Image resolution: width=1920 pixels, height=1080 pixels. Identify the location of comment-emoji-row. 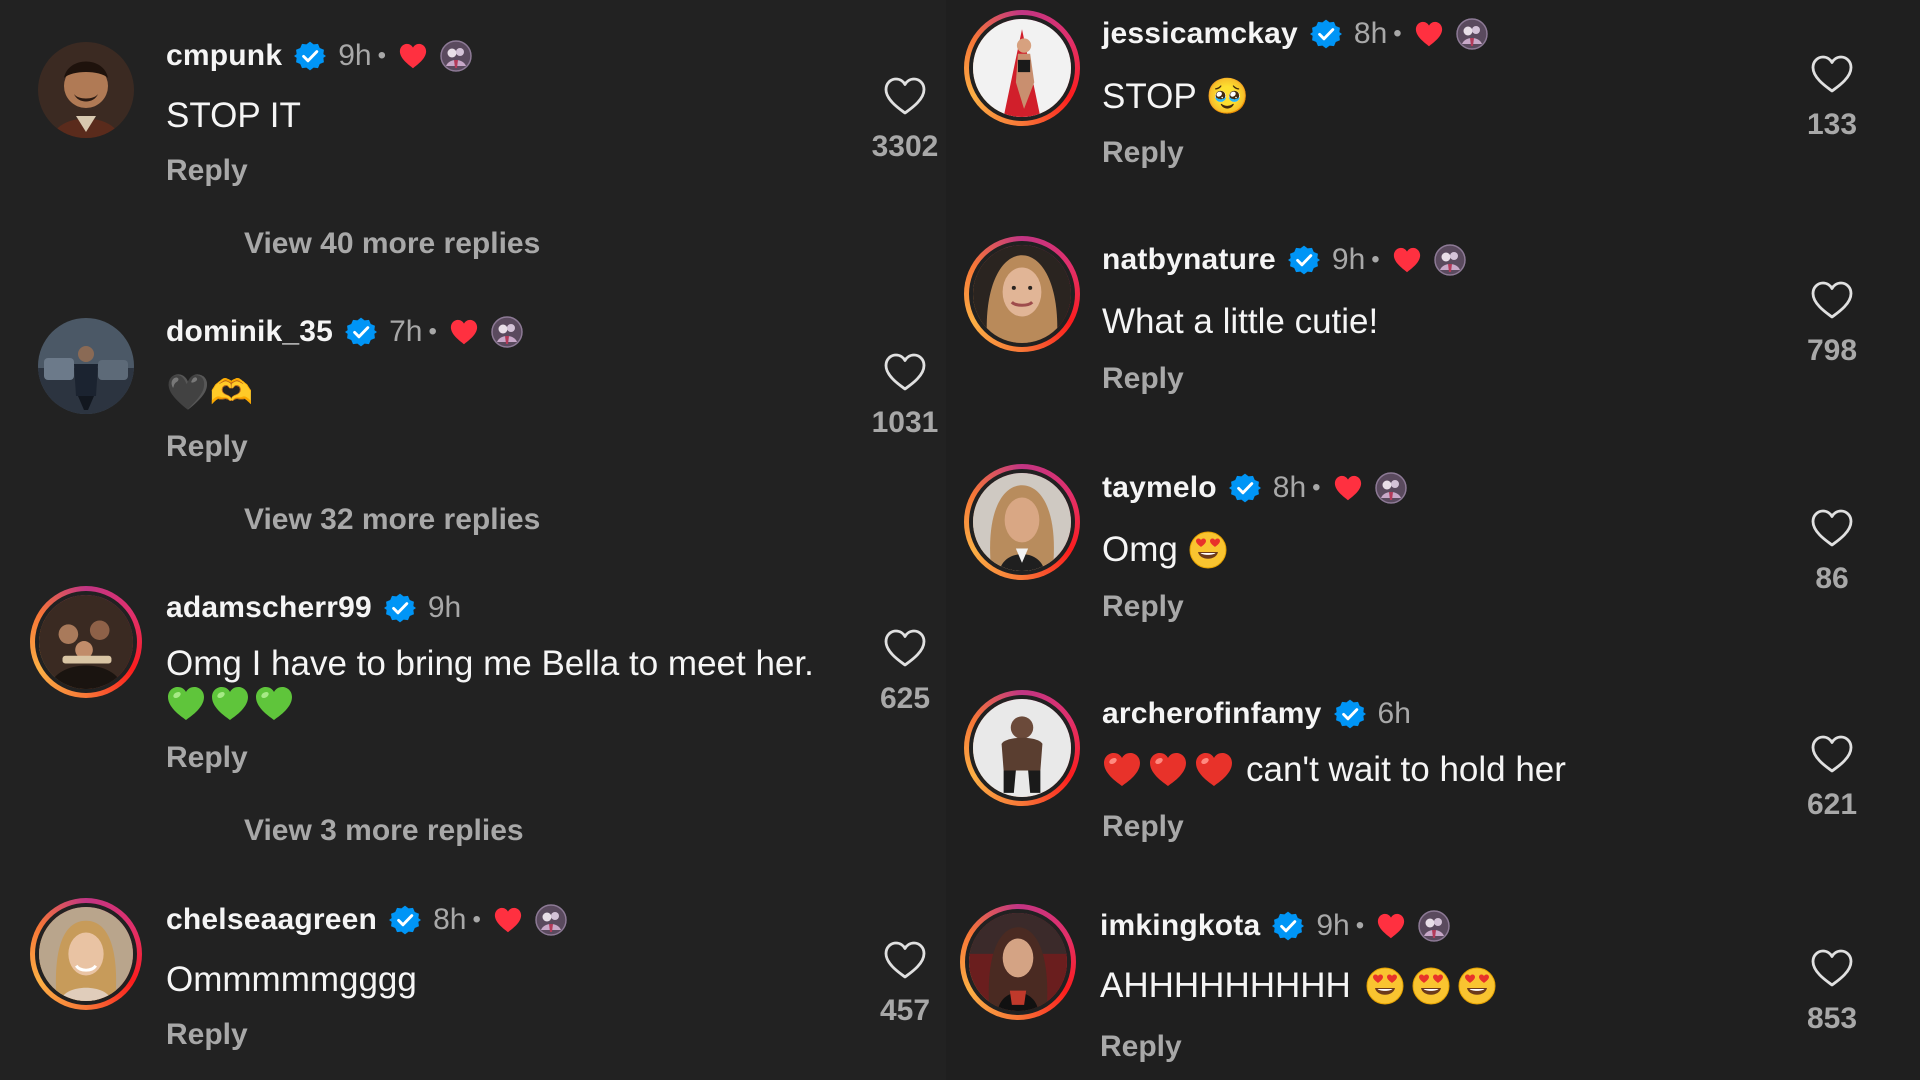
(230, 704).